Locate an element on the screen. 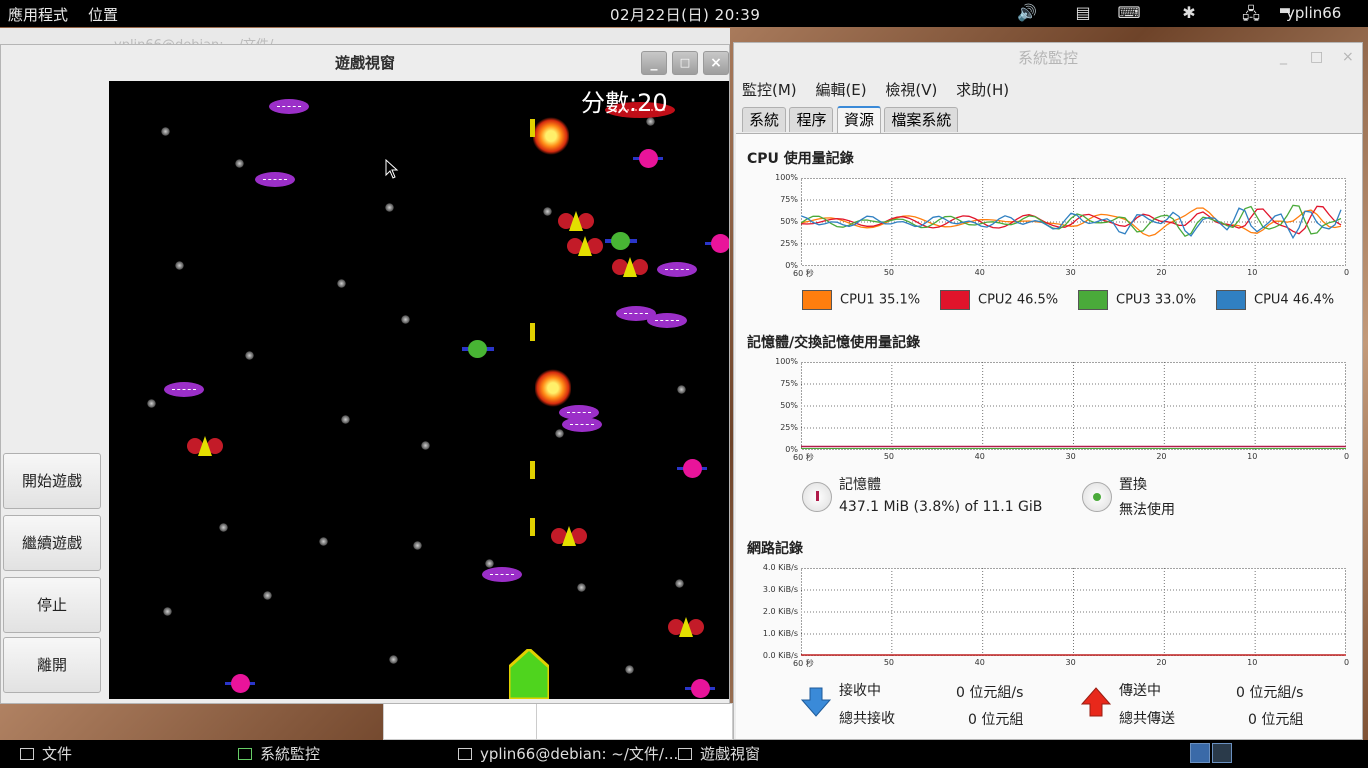 The image size is (1368, 768). stop-button: 停止 is located at coordinates (52, 605).